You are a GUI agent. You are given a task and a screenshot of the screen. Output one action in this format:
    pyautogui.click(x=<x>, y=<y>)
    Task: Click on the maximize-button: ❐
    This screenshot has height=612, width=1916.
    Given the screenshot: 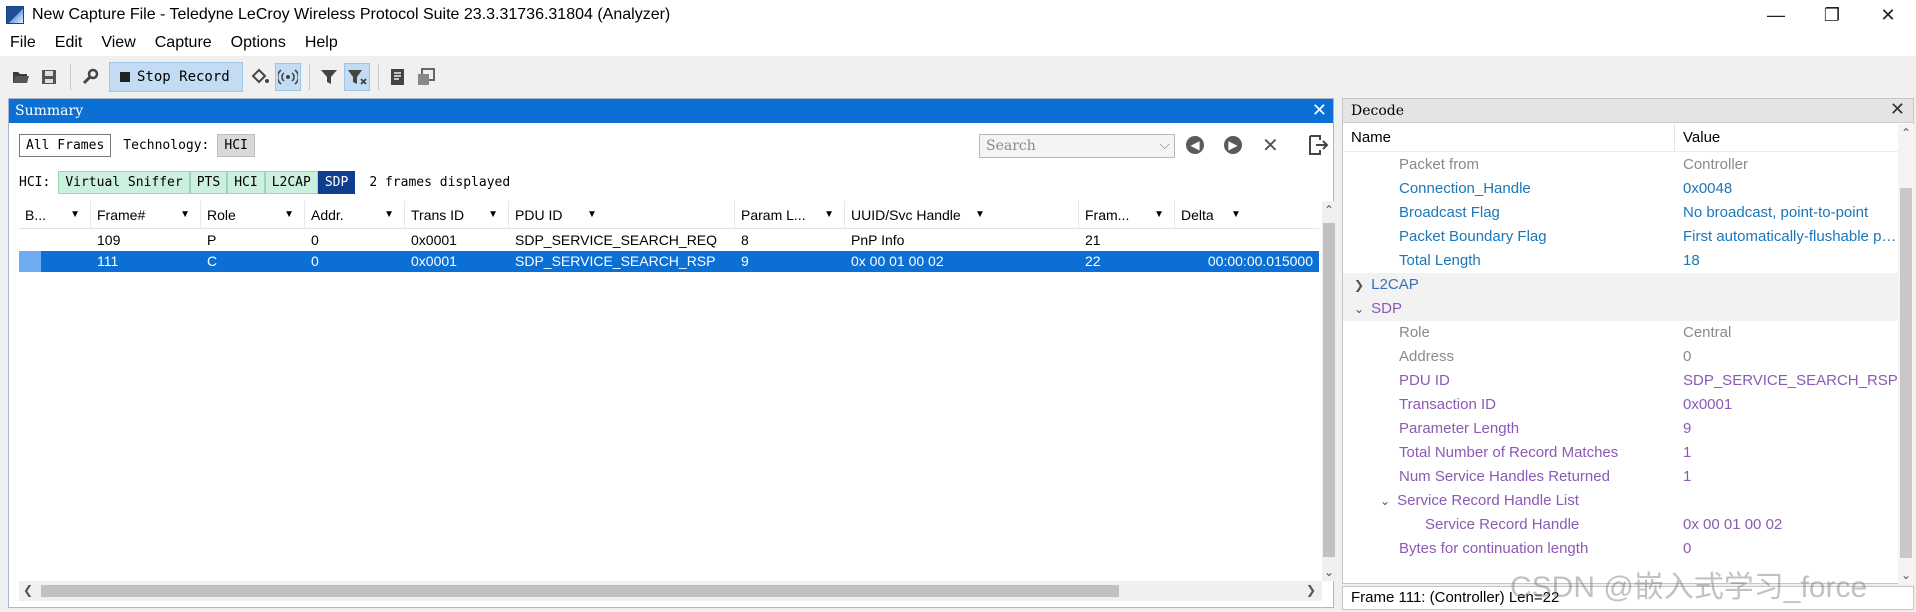 What is the action you would take?
    pyautogui.click(x=1832, y=15)
    